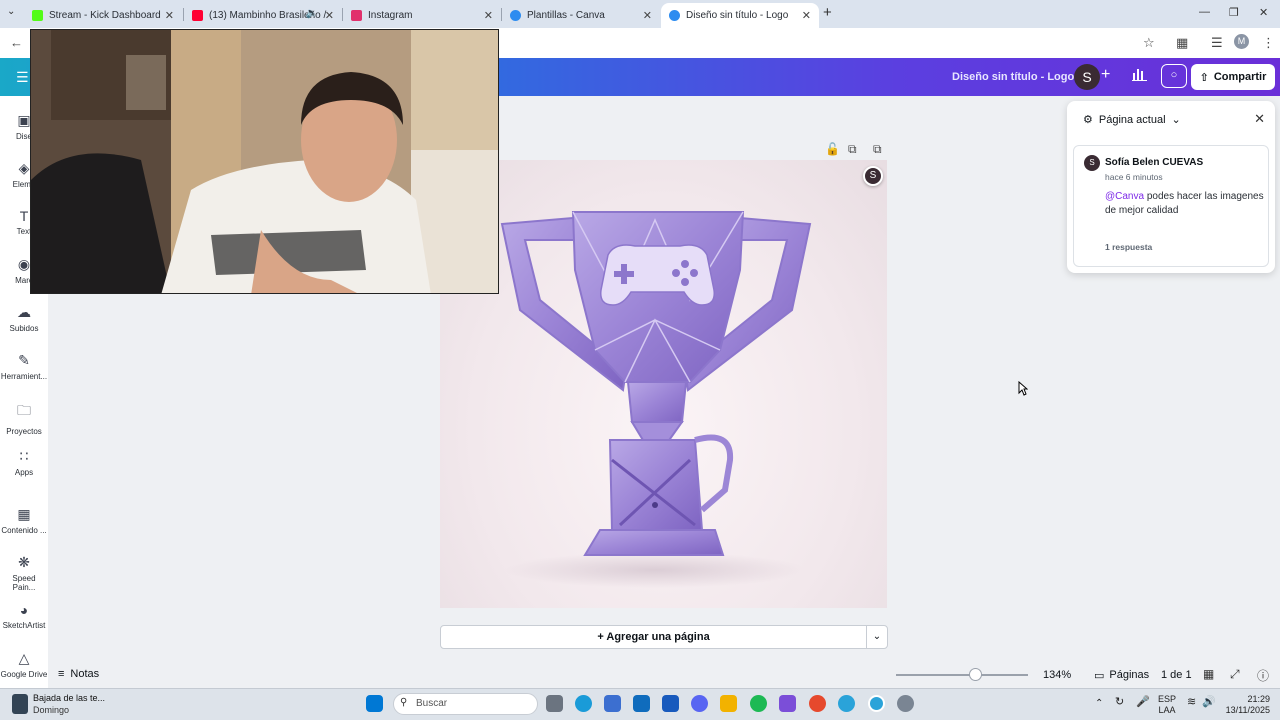 The image size is (1280, 720). What do you see at coordinates (975, 674) in the screenshot?
I see `zoom-slider-handle` at bounding box center [975, 674].